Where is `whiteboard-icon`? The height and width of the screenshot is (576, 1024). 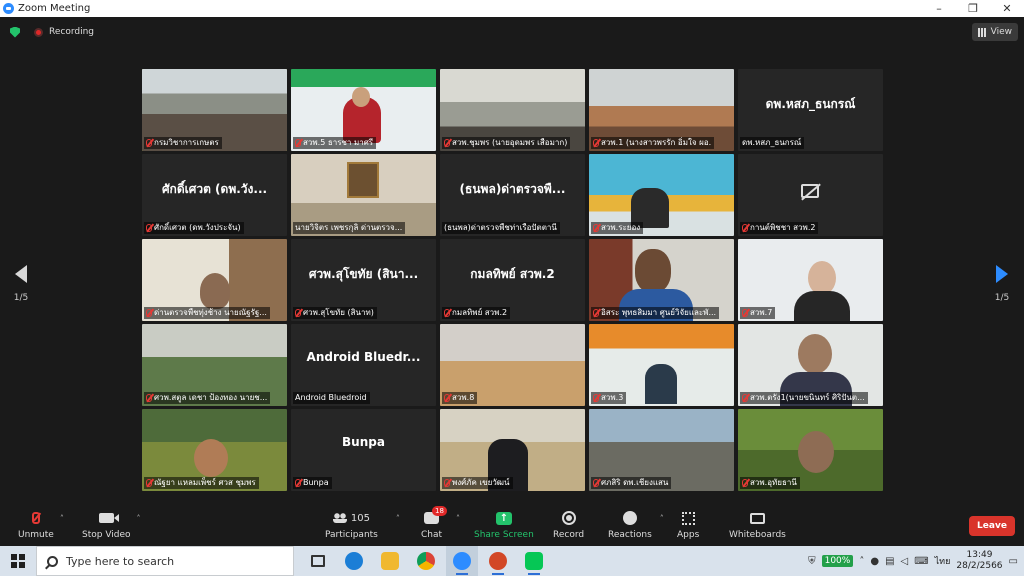 whiteboard-icon is located at coordinates (757, 518).